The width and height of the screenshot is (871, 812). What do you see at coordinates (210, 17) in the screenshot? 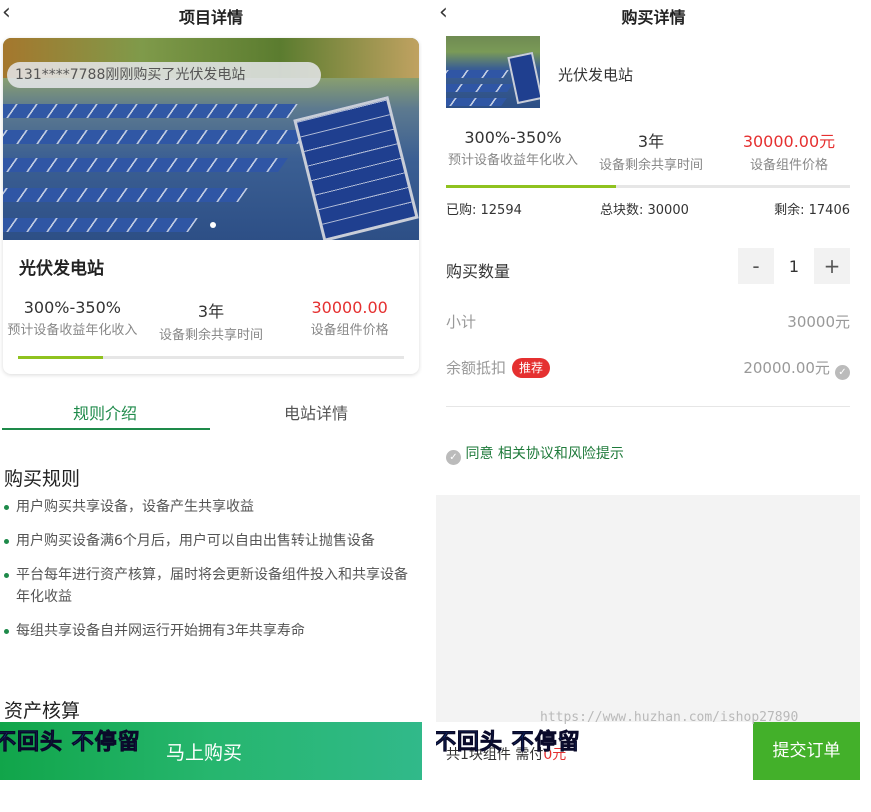
I see `page-title: 项目详情` at bounding box center [210, 17].